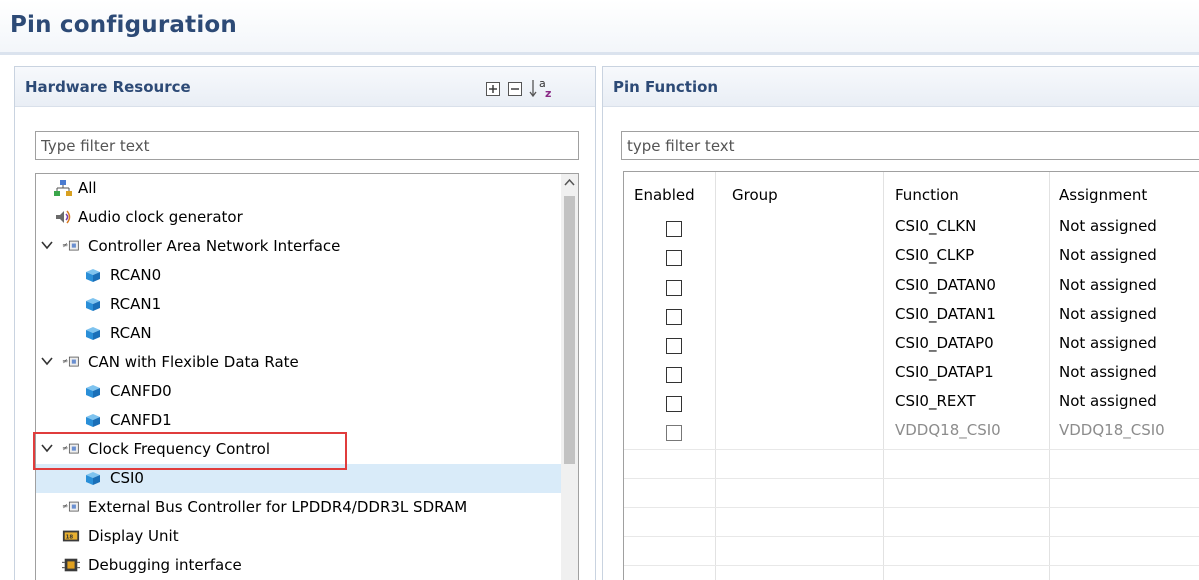 Image resolution: width=1199 pixels, height=580 pixels. Describe the element at coordinates (664, 195) in the screenshot. I see `column-header-enabled: Enabled` at that location.